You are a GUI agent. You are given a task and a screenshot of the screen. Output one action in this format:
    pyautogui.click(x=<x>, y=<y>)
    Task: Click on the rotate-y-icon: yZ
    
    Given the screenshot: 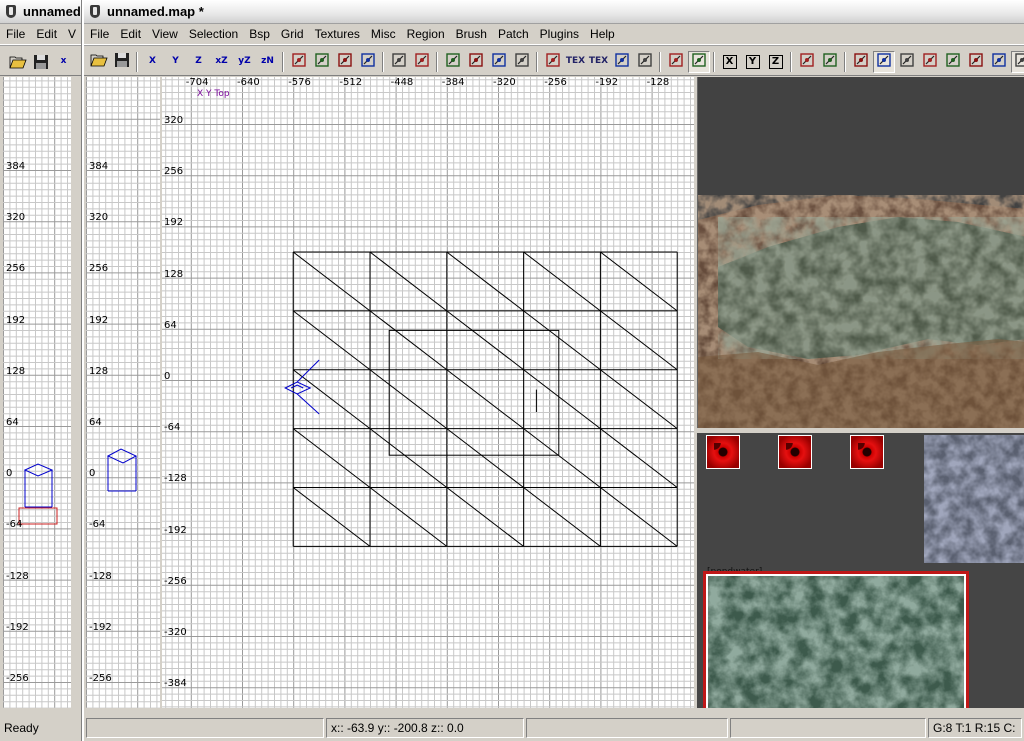 What is the action you would take?
    pyautogui.click(x=244, y=61)
    